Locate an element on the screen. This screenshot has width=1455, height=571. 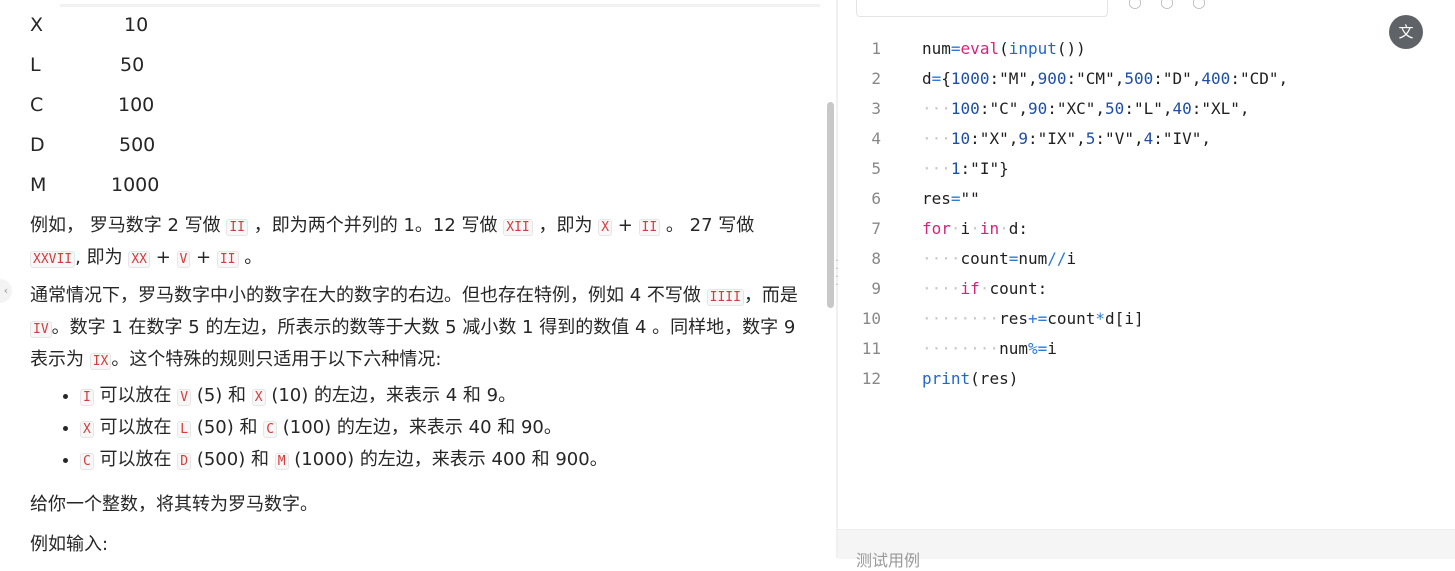
text: , 即为 is located at coordinates (102, 257).